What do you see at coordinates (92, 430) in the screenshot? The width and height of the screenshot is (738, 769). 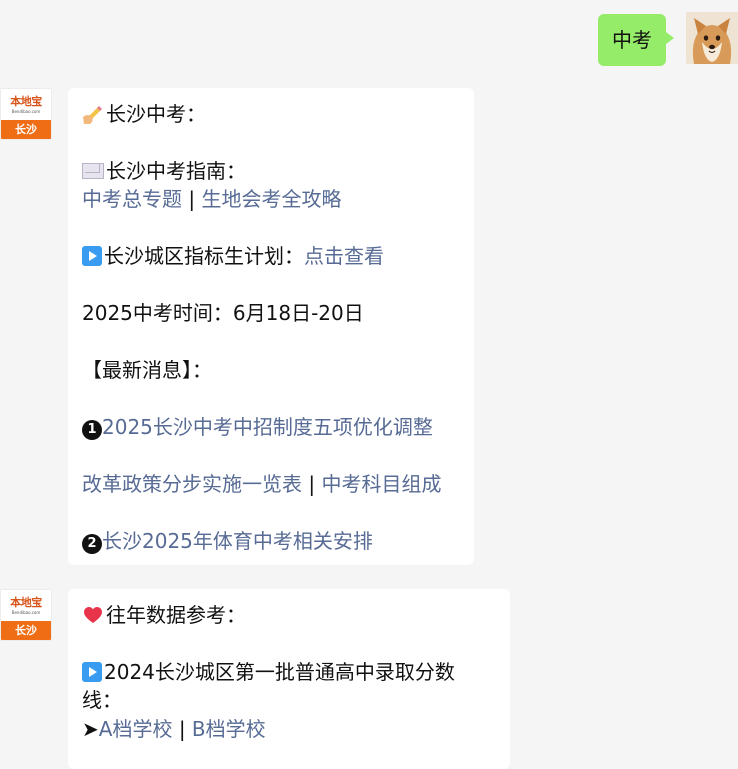 I see `number-1-icon: 1` at bounding box center [92, 430].